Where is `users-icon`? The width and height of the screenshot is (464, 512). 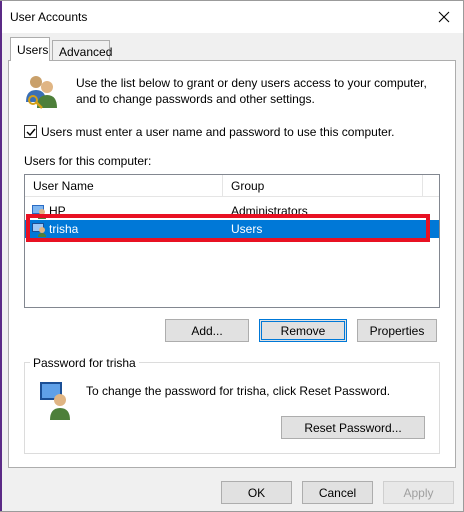 users-icon is located at coordinates (41, 92).